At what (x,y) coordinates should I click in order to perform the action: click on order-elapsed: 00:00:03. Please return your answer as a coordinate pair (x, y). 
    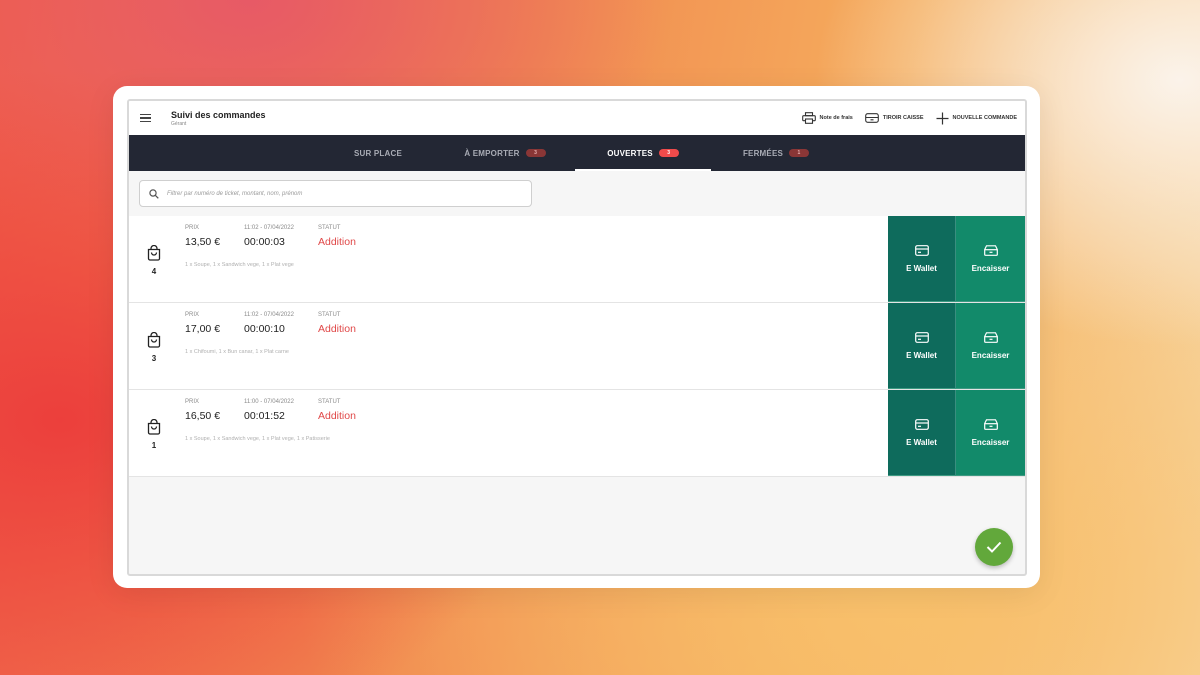
    Looking at the image, I should click on (264, 242).